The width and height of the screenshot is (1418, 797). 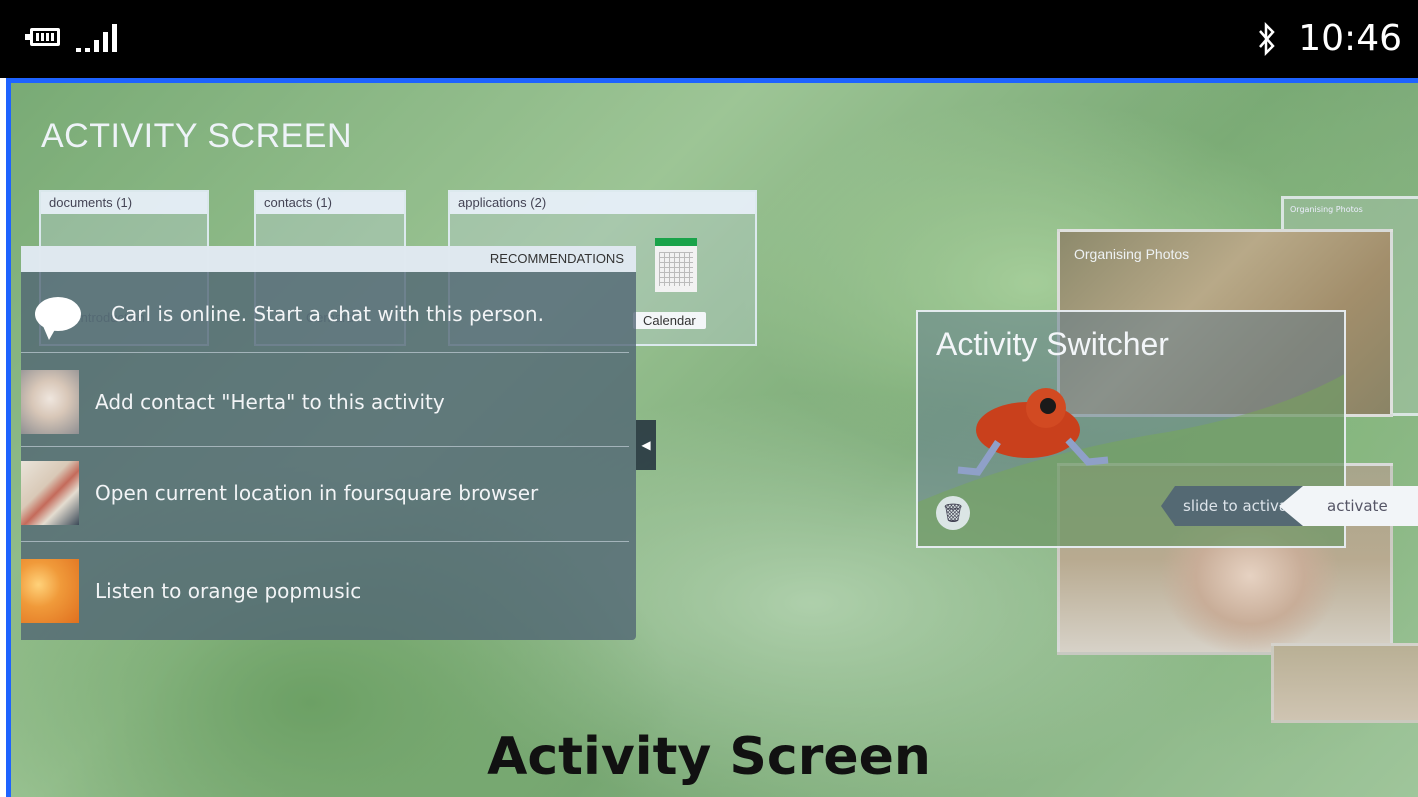 What do you see at coordinates (42, 37) in the screenshot?
I see `battery-icon` at bounding box center [42, 37].